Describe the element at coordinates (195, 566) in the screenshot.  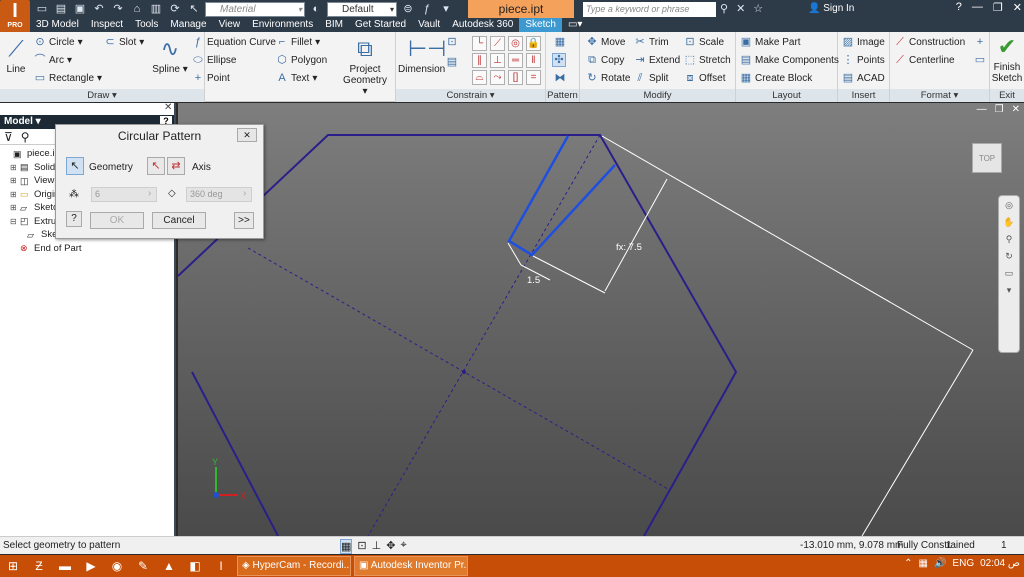
I see `taskbar-app-icon: ◧` at that location.